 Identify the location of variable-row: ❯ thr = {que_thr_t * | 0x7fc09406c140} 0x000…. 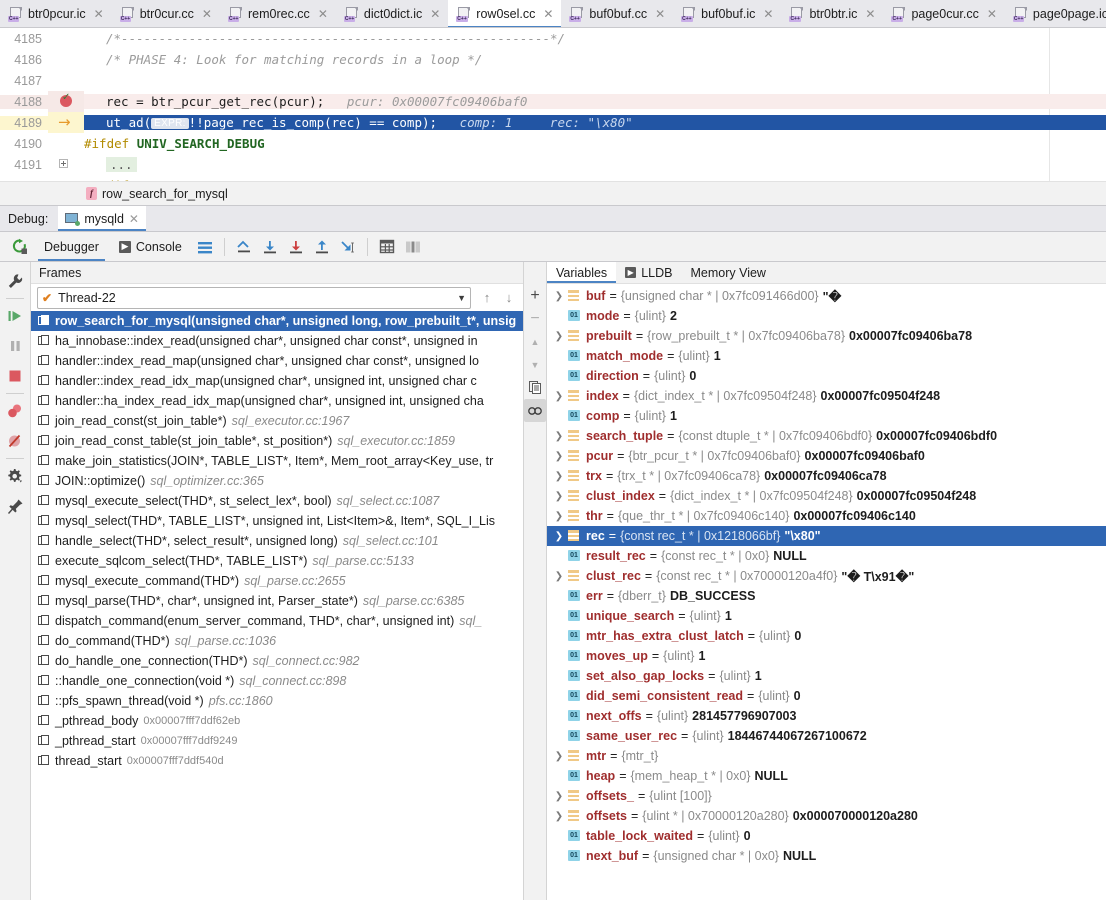
(826, 516).